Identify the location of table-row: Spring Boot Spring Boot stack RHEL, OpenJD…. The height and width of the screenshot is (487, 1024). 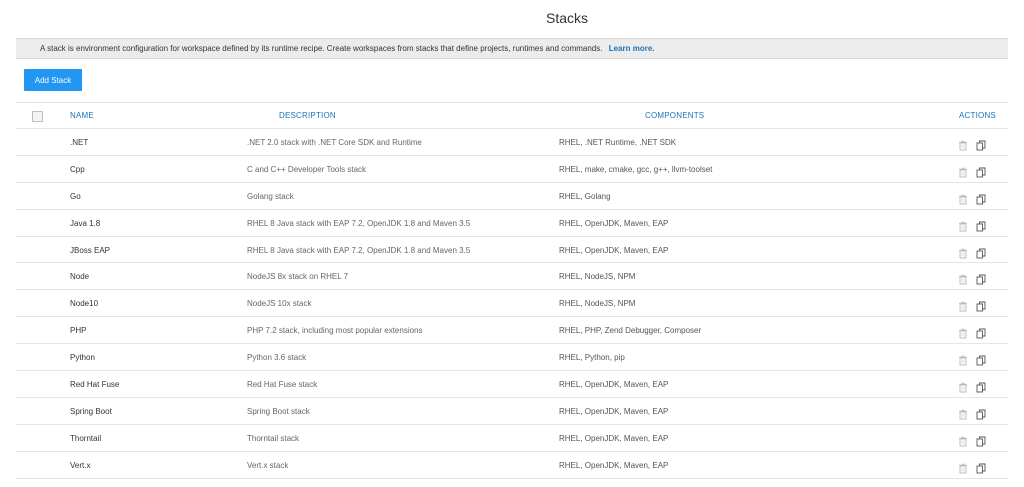
(512, 411).